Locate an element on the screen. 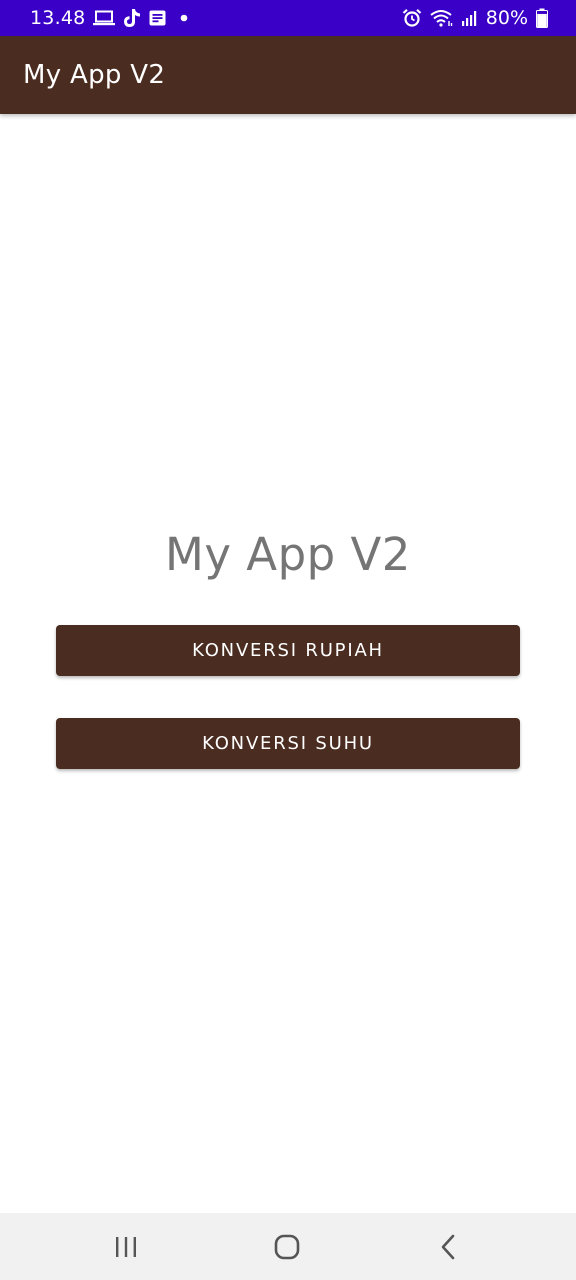 This screenshot has height=1280, width=576. back-button is located at coordinates (448, 1247).